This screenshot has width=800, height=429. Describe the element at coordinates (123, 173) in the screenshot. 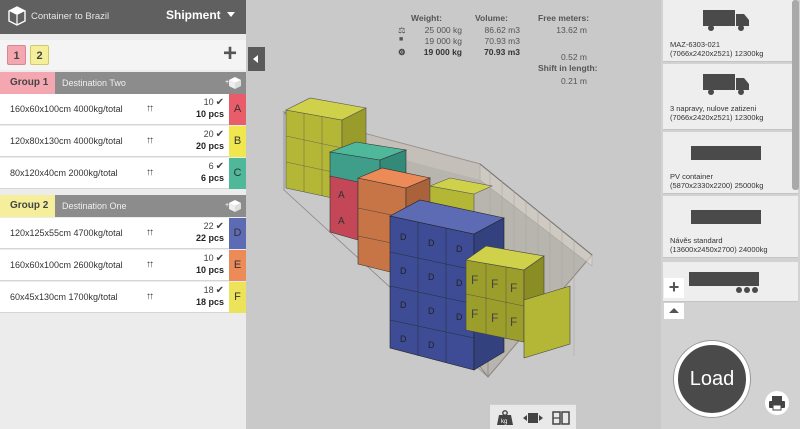

I see `cargo-item-c: 80x120x40cm 2000kg/total ↑↑ 6 ✔ 6 pcs C` at that location.